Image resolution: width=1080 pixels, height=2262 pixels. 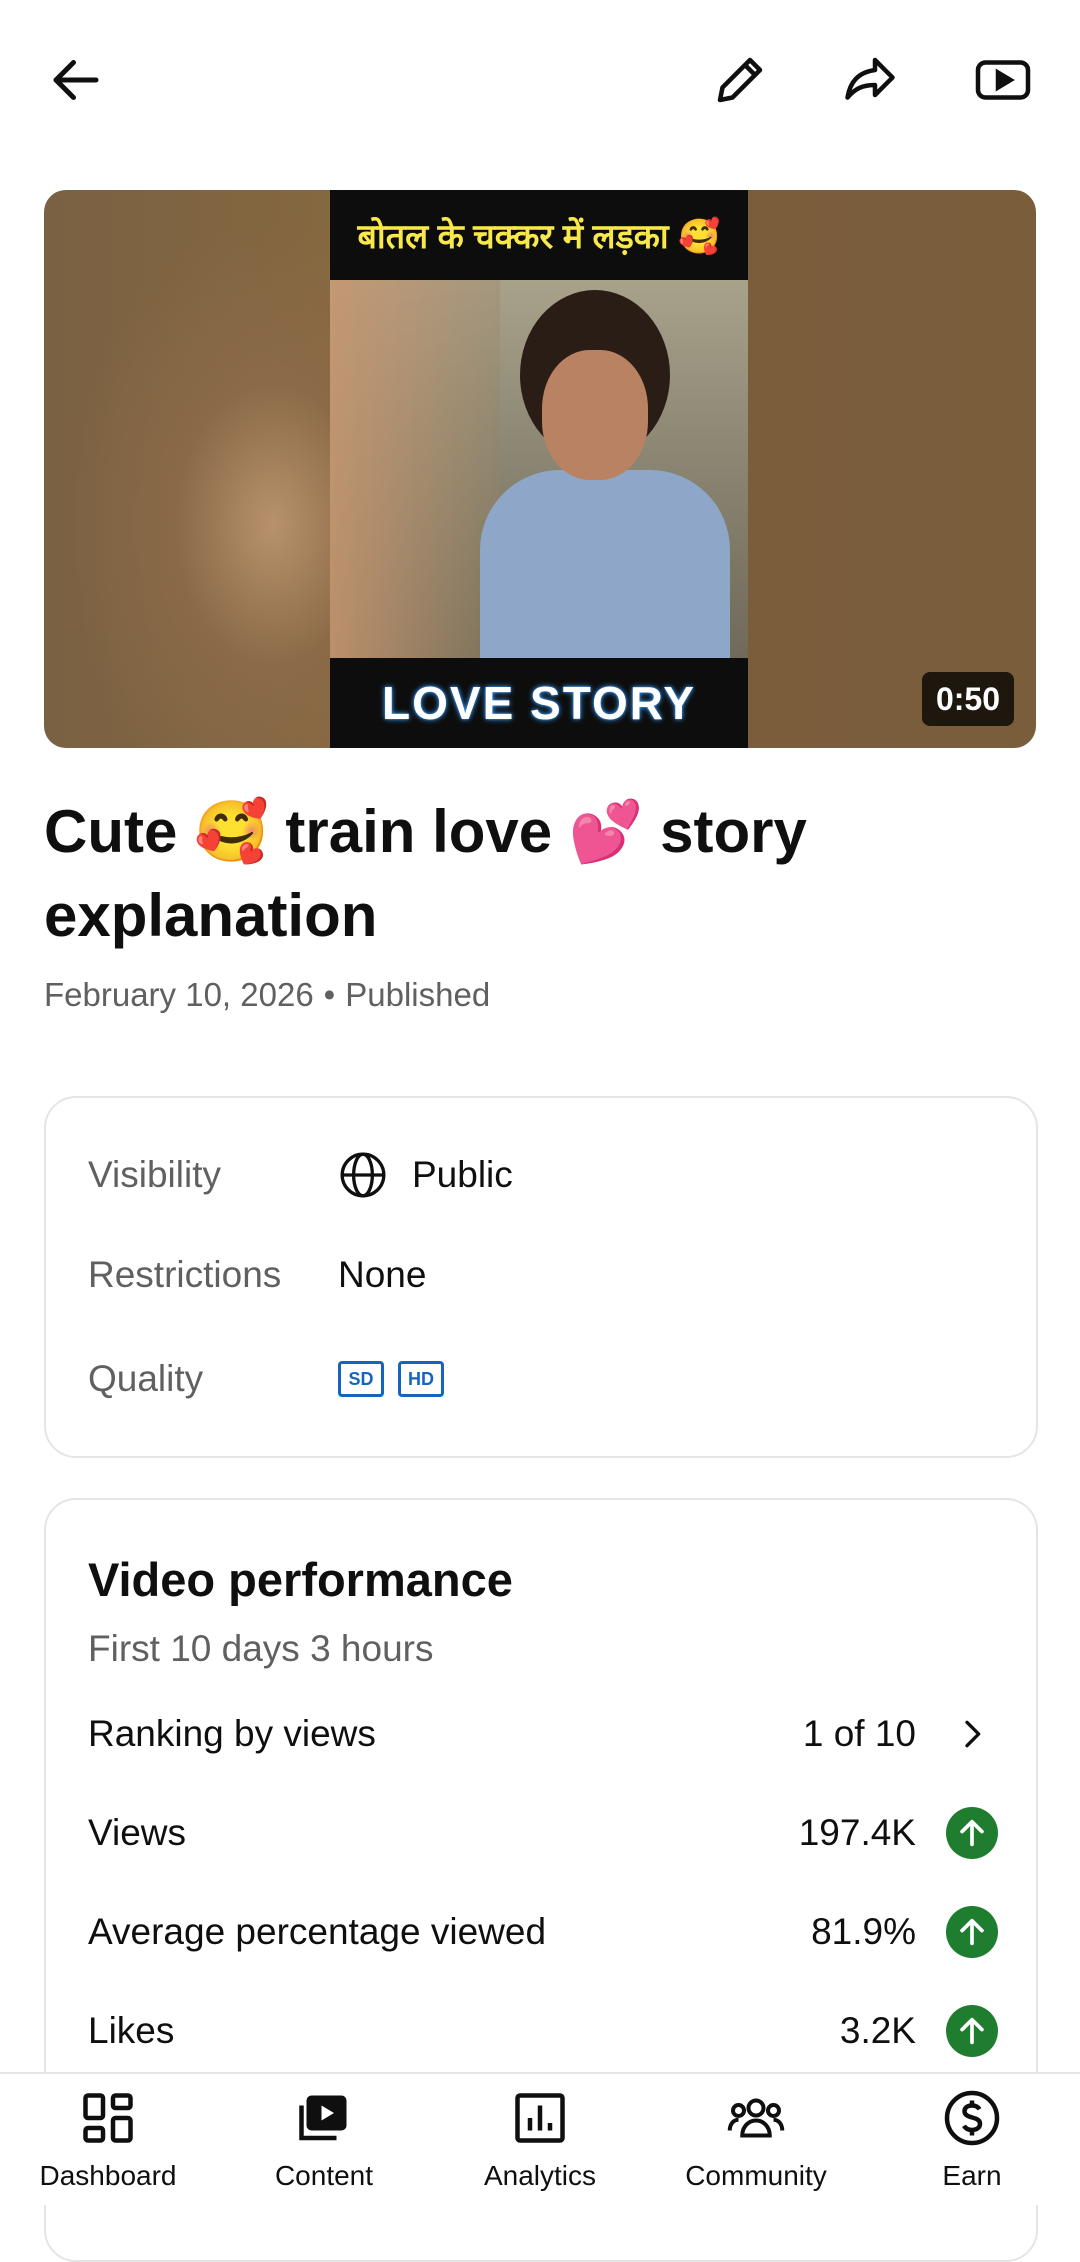 What do you see at coordinates (756, 2118) in the screenshot?
I see `community-icon` at bounding box center [756, 2118].